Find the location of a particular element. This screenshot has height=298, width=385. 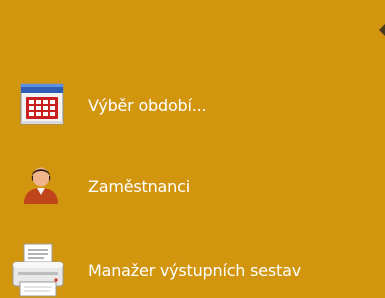

menu-item-report-manager-label: Manažer výstupních sestav is located at coordinates (194, 270).